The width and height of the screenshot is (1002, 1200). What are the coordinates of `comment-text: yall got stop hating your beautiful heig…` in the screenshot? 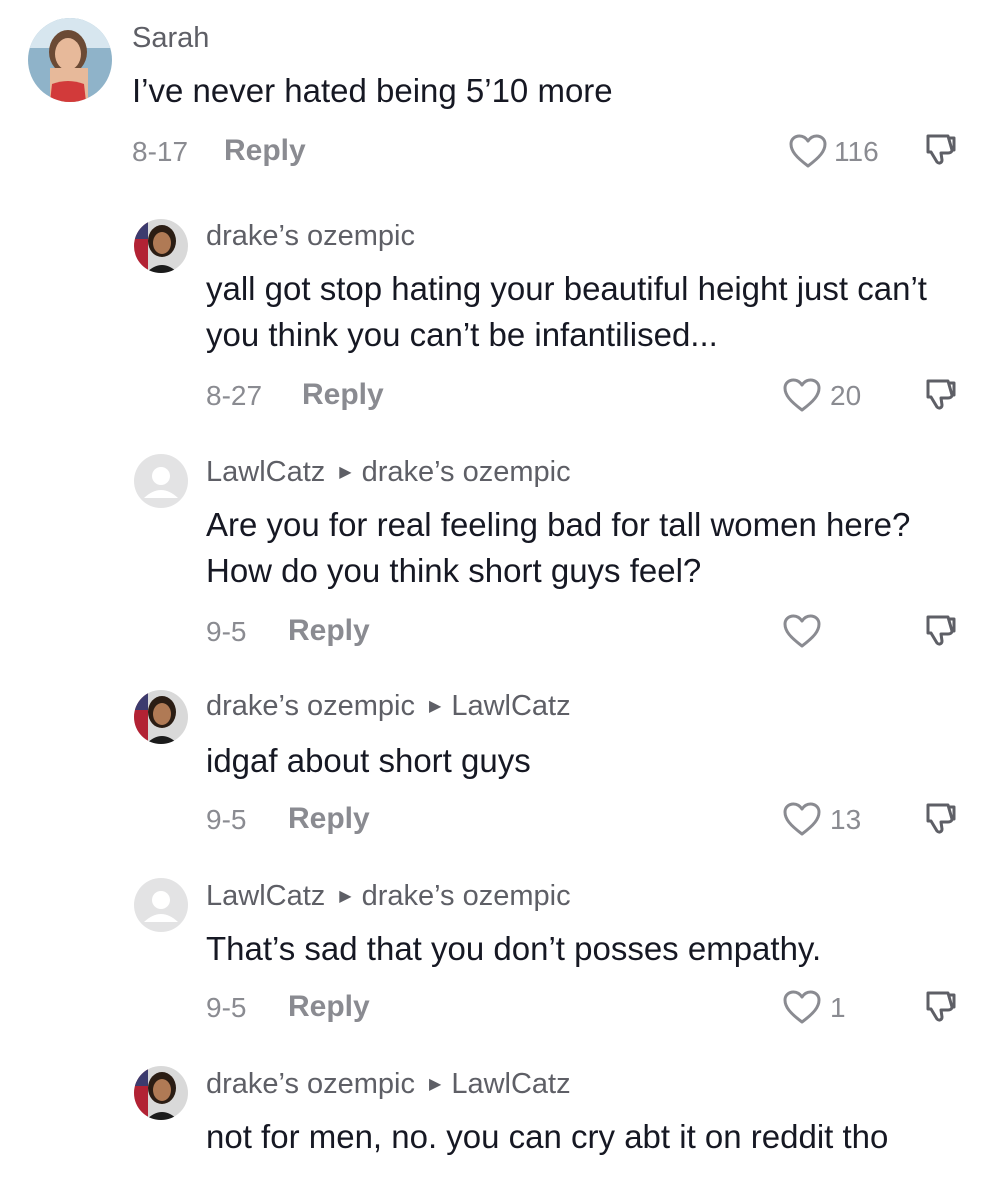 It's located at (566, 311).